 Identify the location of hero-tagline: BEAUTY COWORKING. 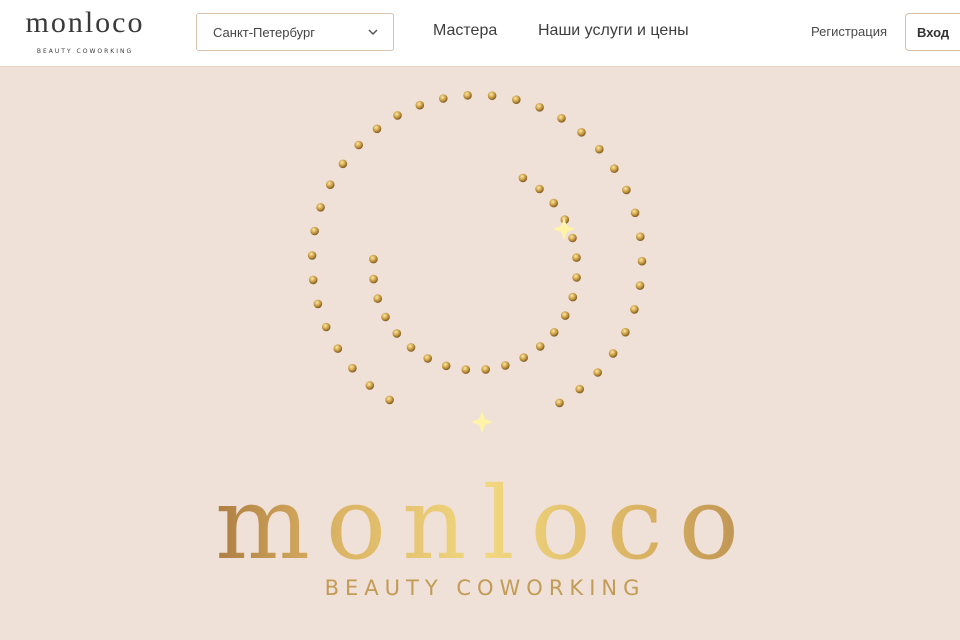
(485, 588).